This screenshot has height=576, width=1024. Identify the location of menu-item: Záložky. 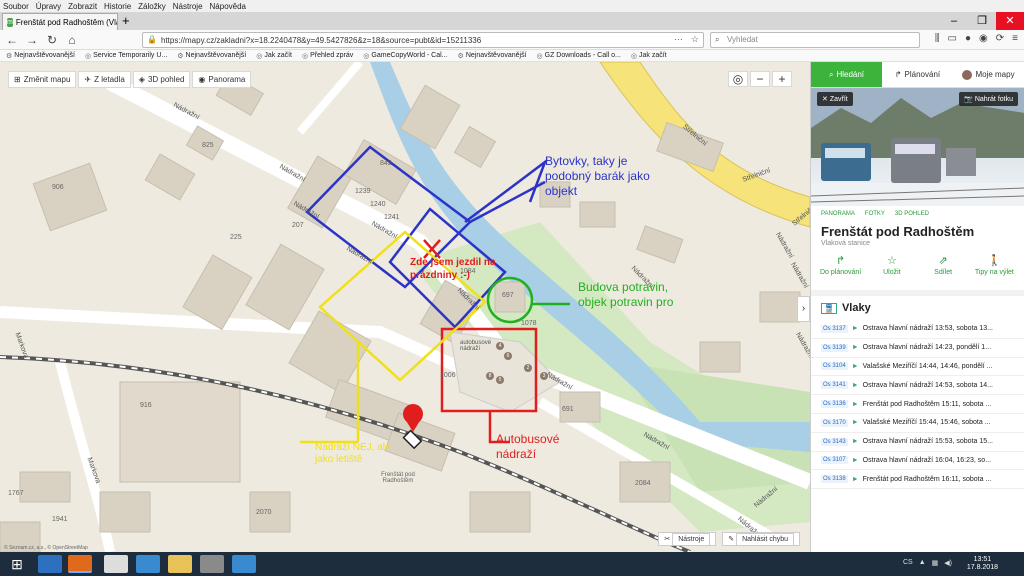
(152, 6).